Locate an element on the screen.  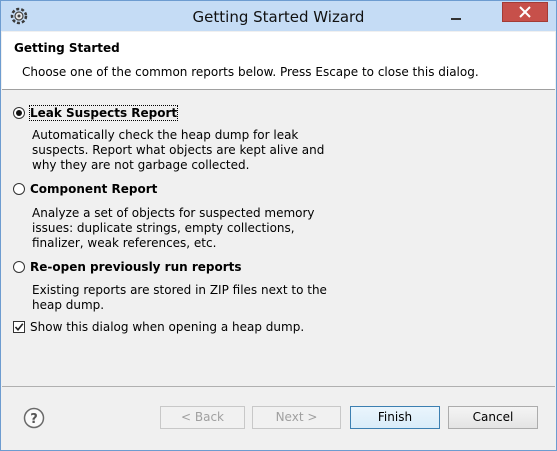
option-reopen-reports: Re-open previously run reports is located at coordinates (127, 267).